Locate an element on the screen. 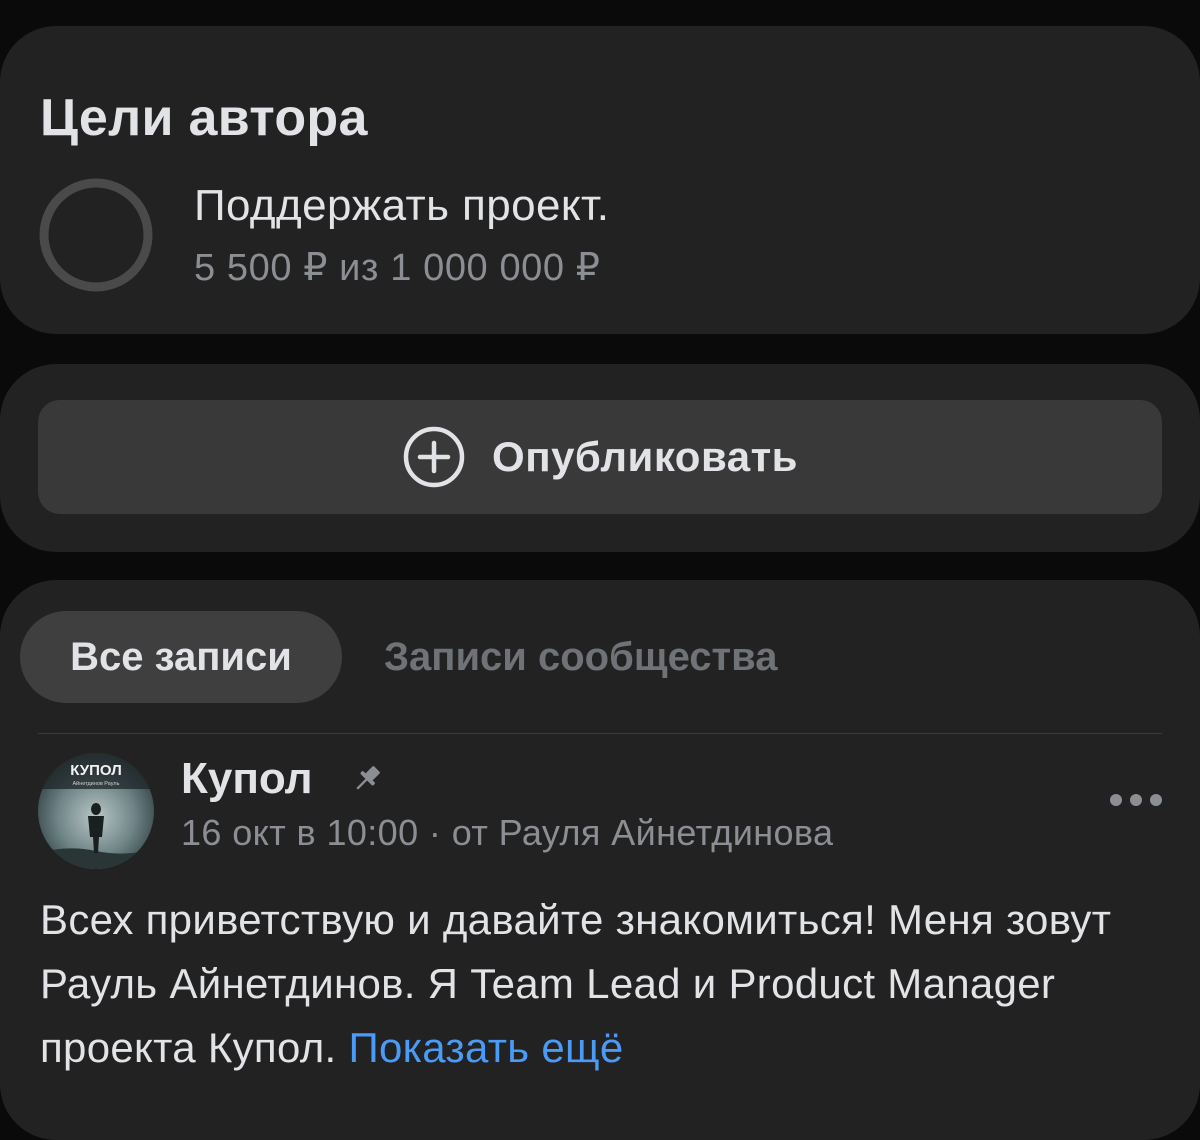 This screenshot has height=1140, width=1200. post-author-row: Купол is located at coordinates (283, 779).